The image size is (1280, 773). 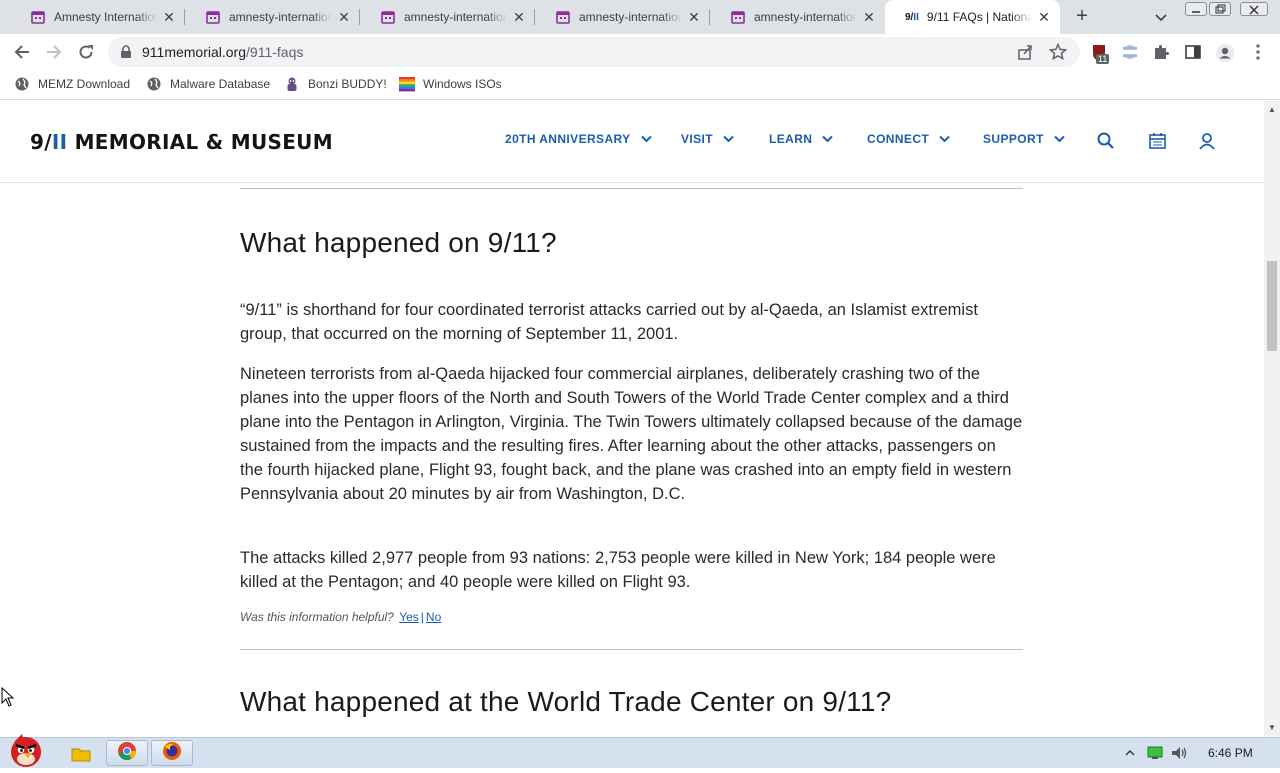 I want to click on nav-label: CONNECT, so click(x=898, y=139).